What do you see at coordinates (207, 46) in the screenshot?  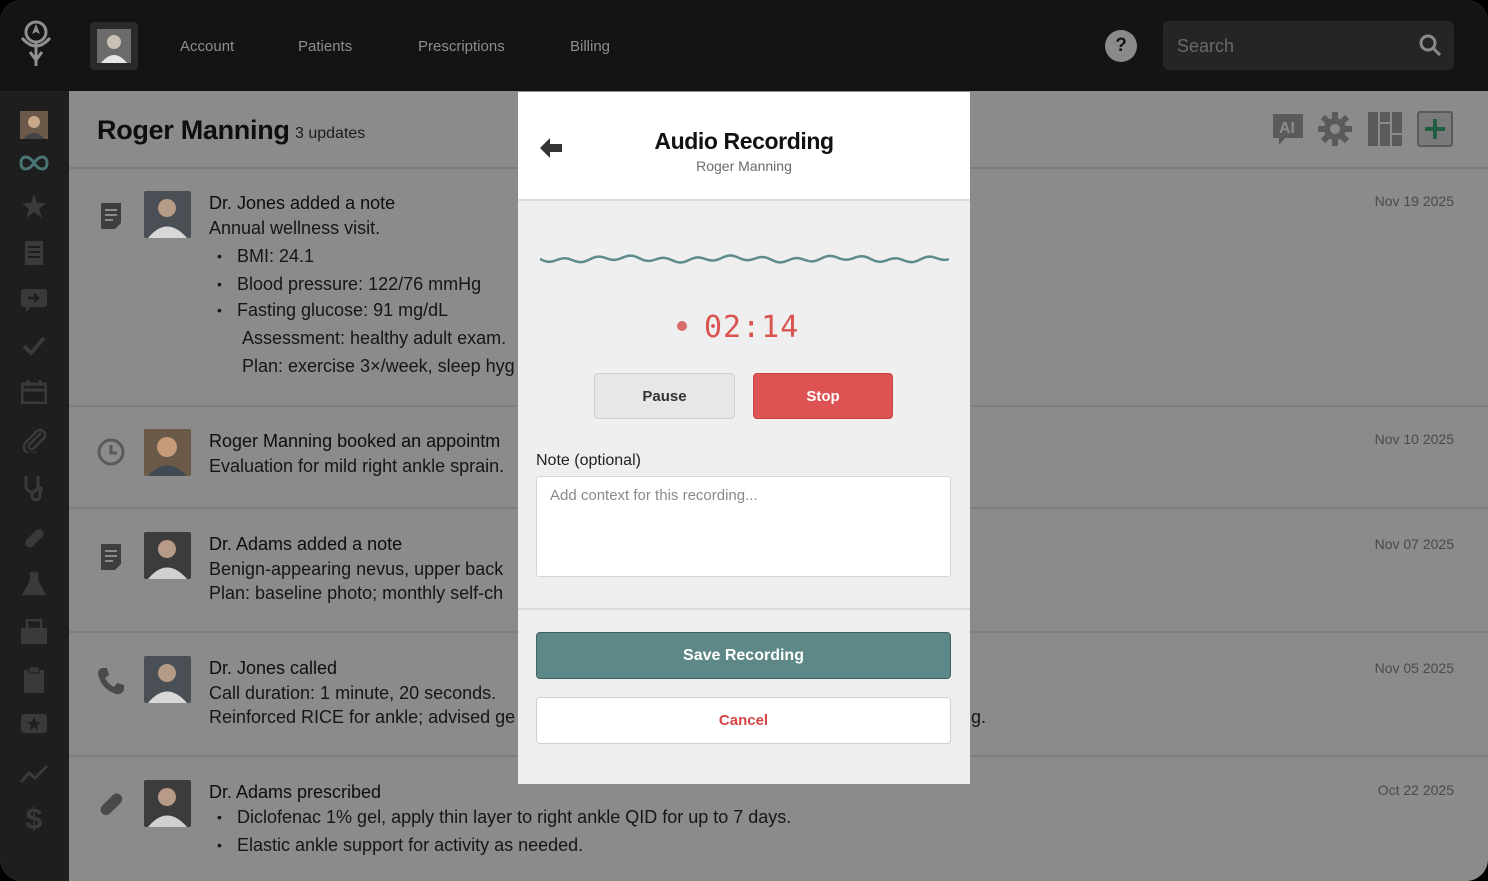 I see `nav-account: Account` at bounding box center [207, 46].